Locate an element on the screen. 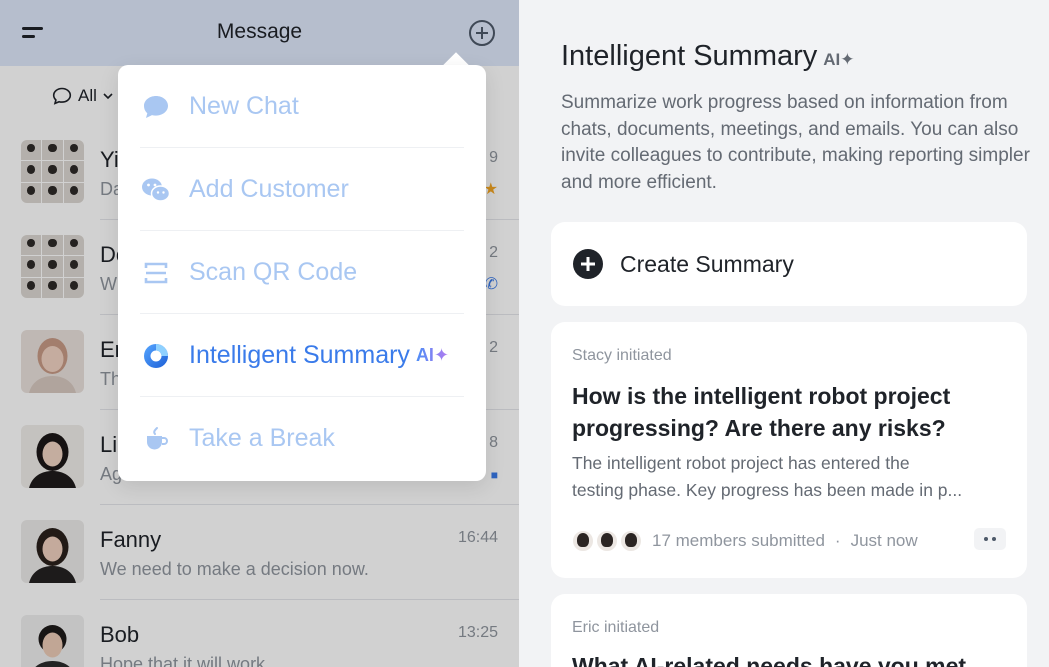 The width and height of the screenshot is (1049, 667). create-summary-button: Create Summary is located at coordinates (789, 264).